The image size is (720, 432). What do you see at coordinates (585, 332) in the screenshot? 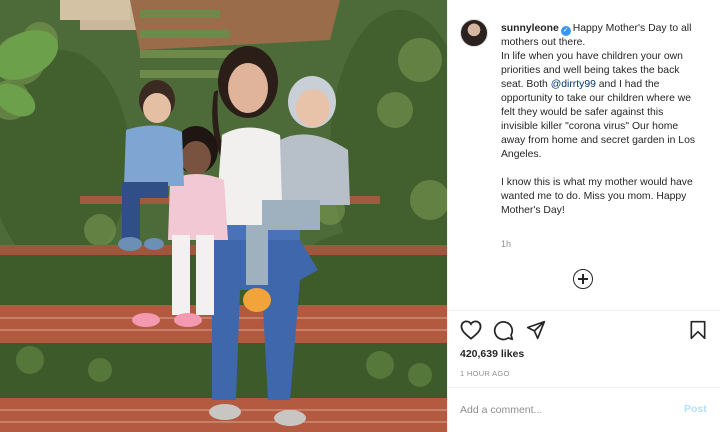
I see `action-bar` at bounding box center [585, 332].